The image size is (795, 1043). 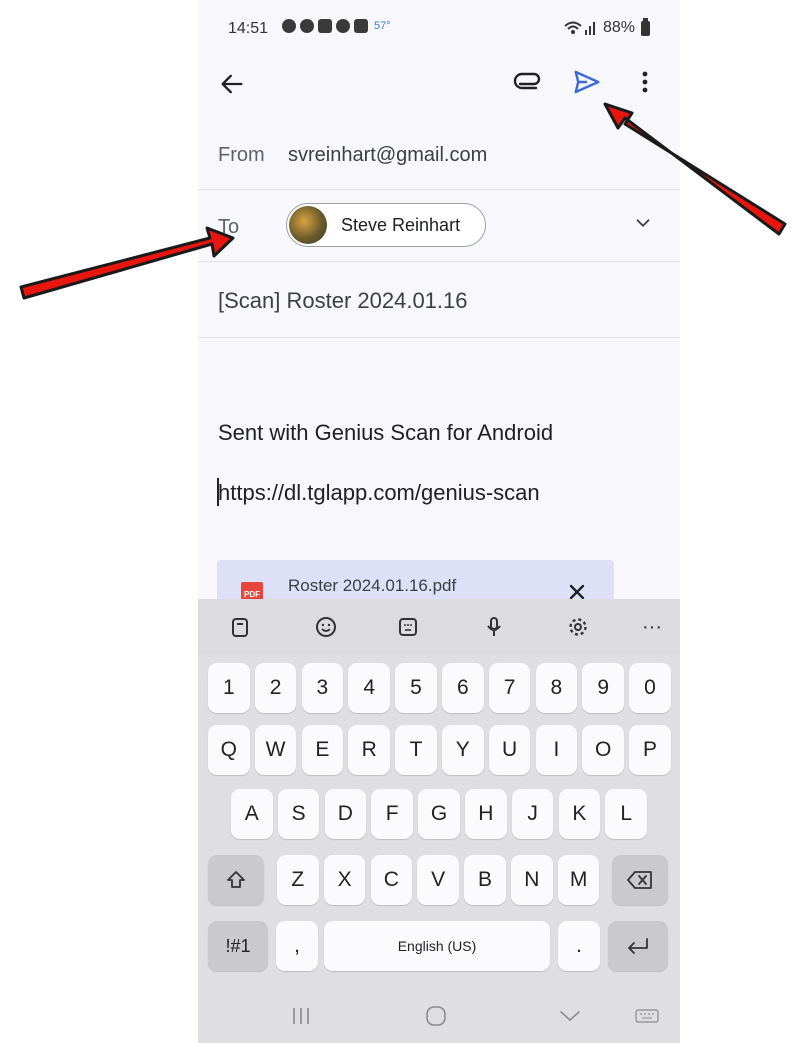 What do you see at coordinates (301, 1016) in the screenshot?
I see `recent-apps-icon` at bounding box center [301, 1016].